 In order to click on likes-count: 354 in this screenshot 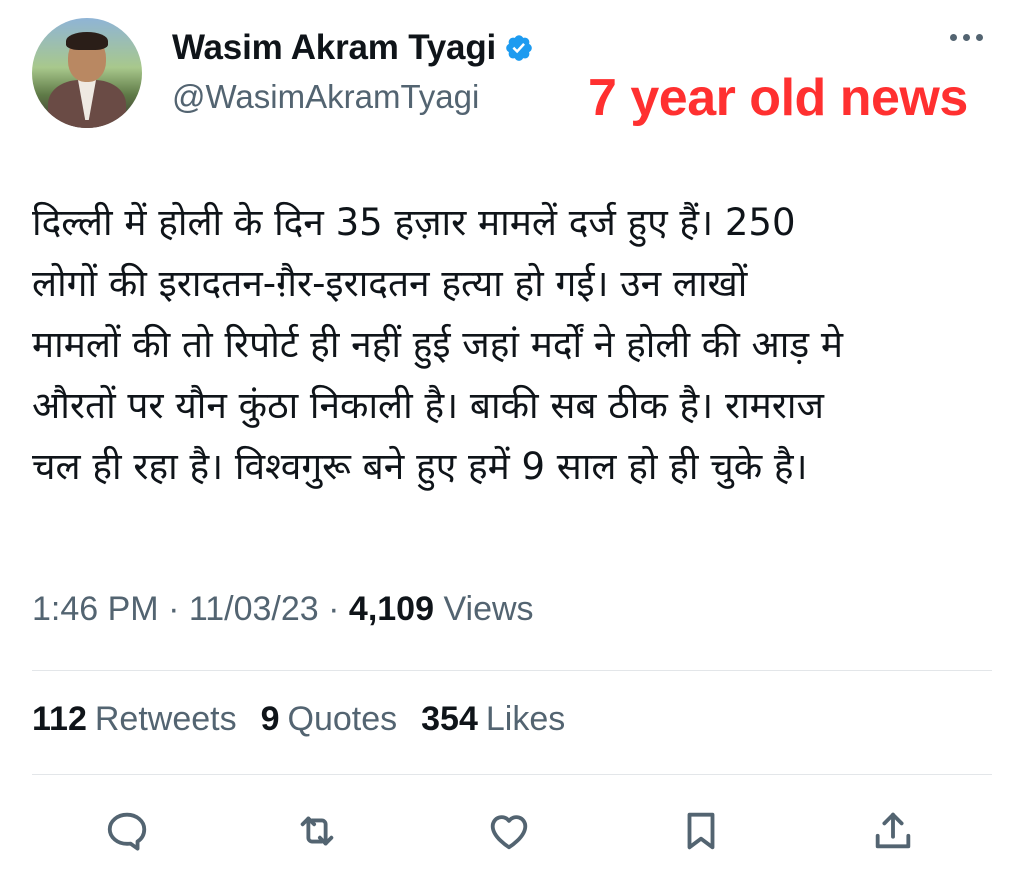, I will do `click(449, 719)`.